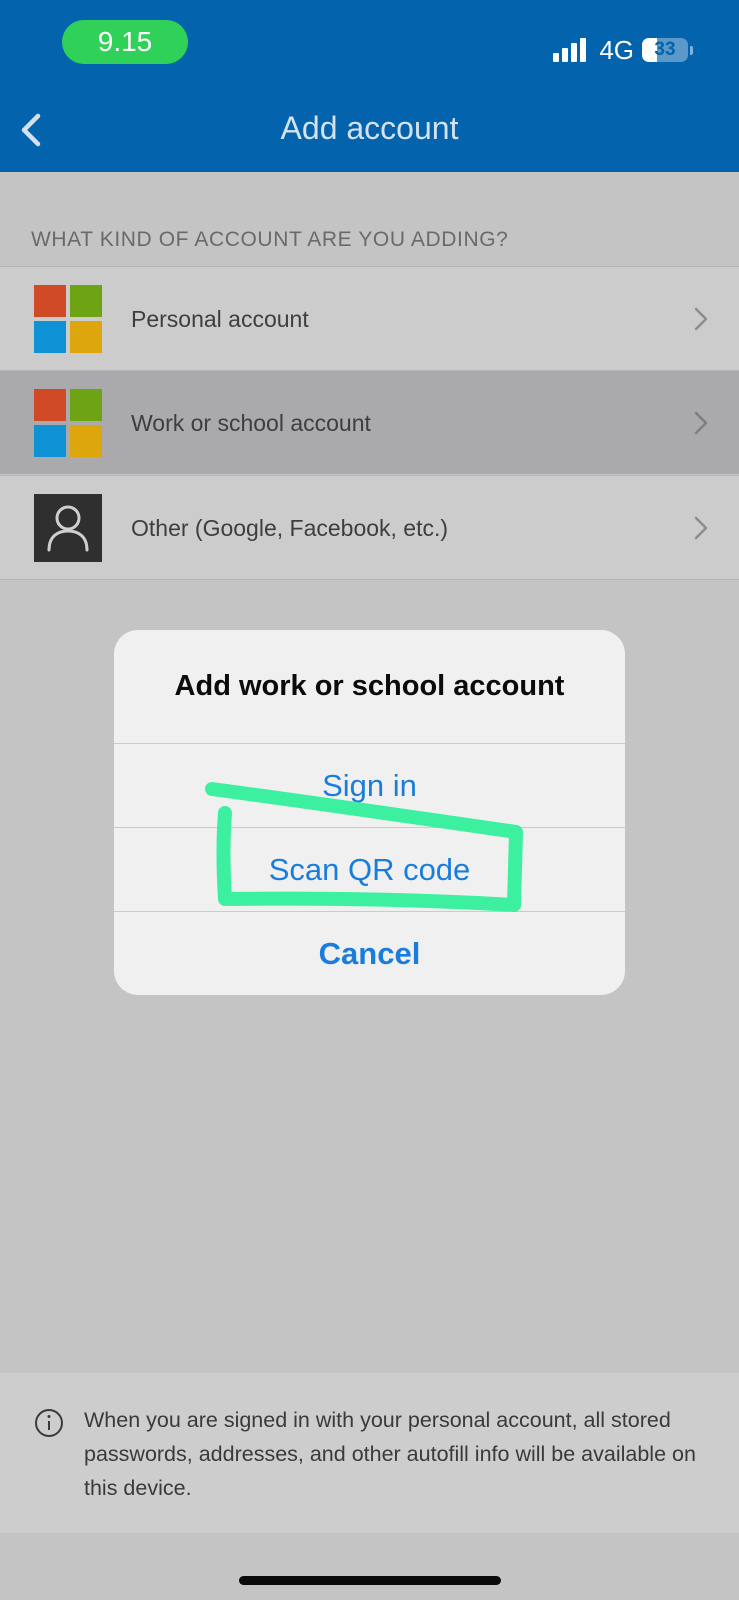 Image resolution: width=739 pixels, height=1600 pixels. Describe the element at coordinates (665, 49) in the screenshot. I see `battery-percent: 33` at that location.